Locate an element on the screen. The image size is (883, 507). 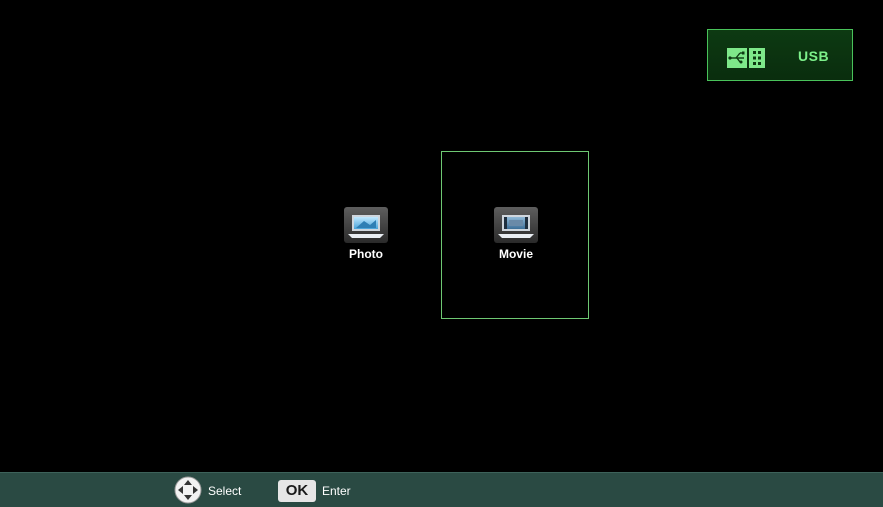
enter-hint-label: Enter is located at coordinates (336, 491).